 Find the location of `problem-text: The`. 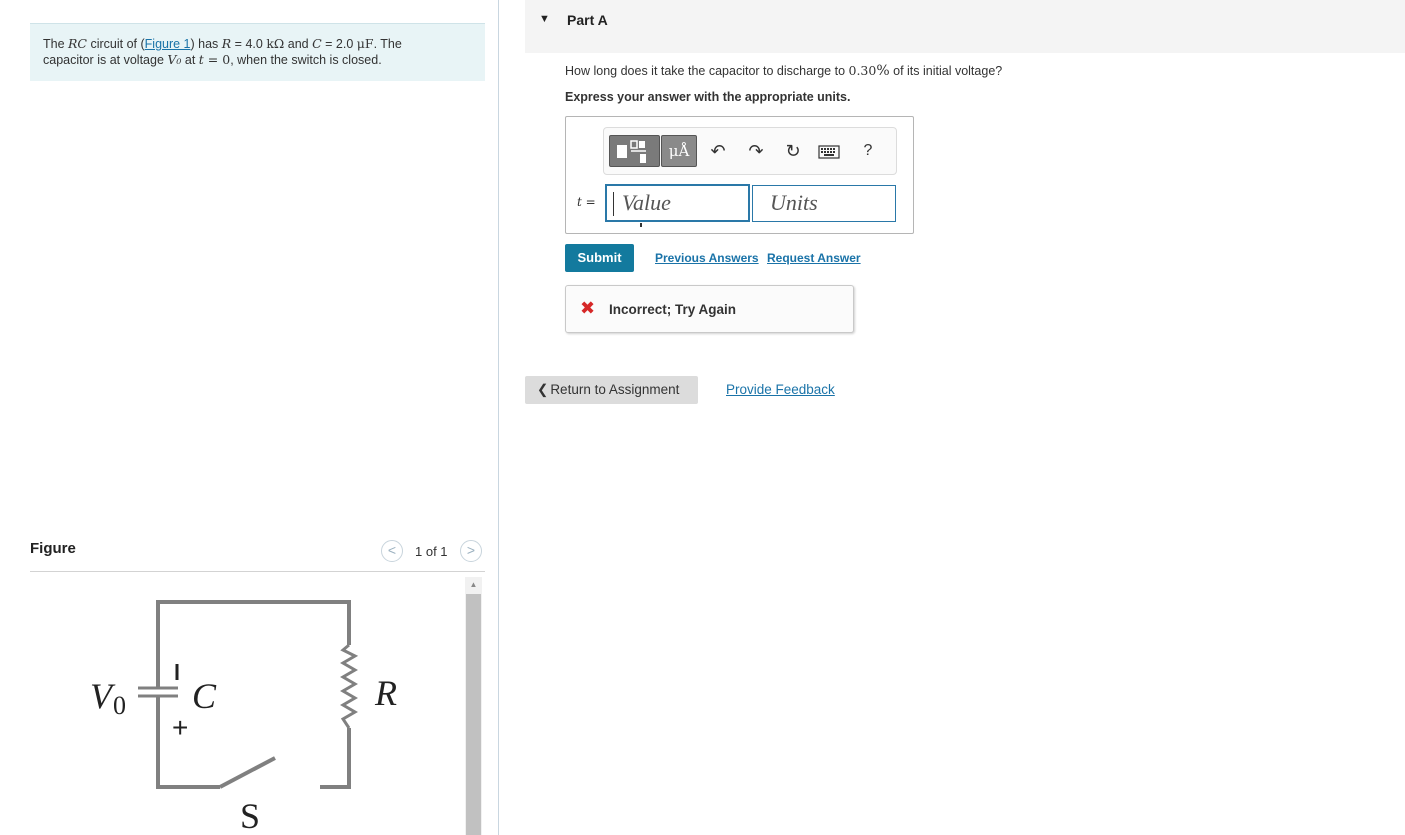

problem-text: The is located at coordinates (56, 44).